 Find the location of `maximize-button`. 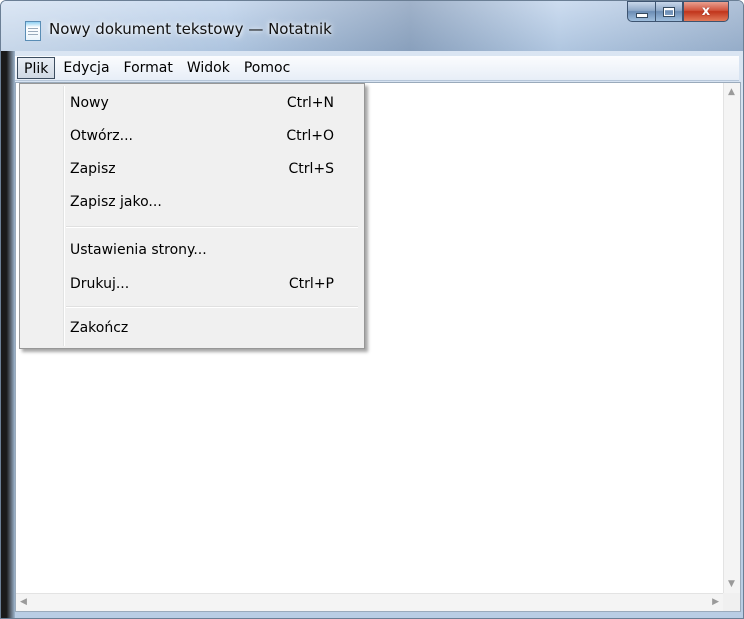

maximize-button is located at coordinates (669, 11).